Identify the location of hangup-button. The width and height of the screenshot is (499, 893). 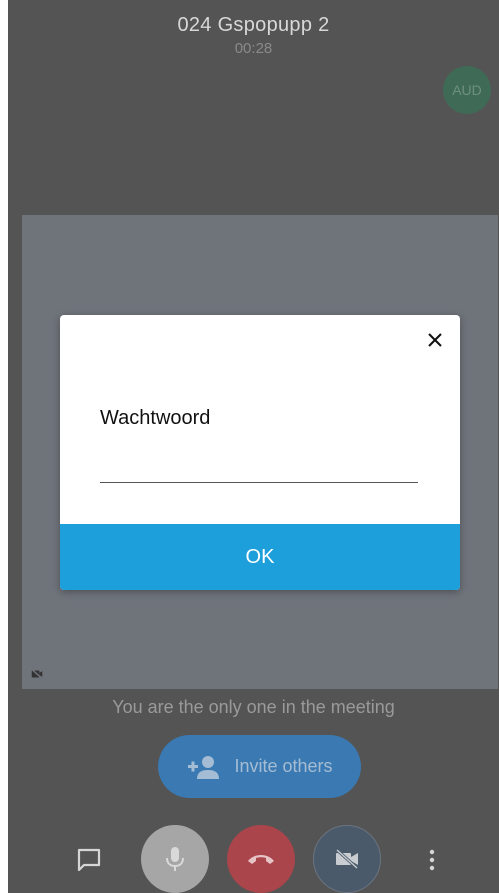
(261, 859).